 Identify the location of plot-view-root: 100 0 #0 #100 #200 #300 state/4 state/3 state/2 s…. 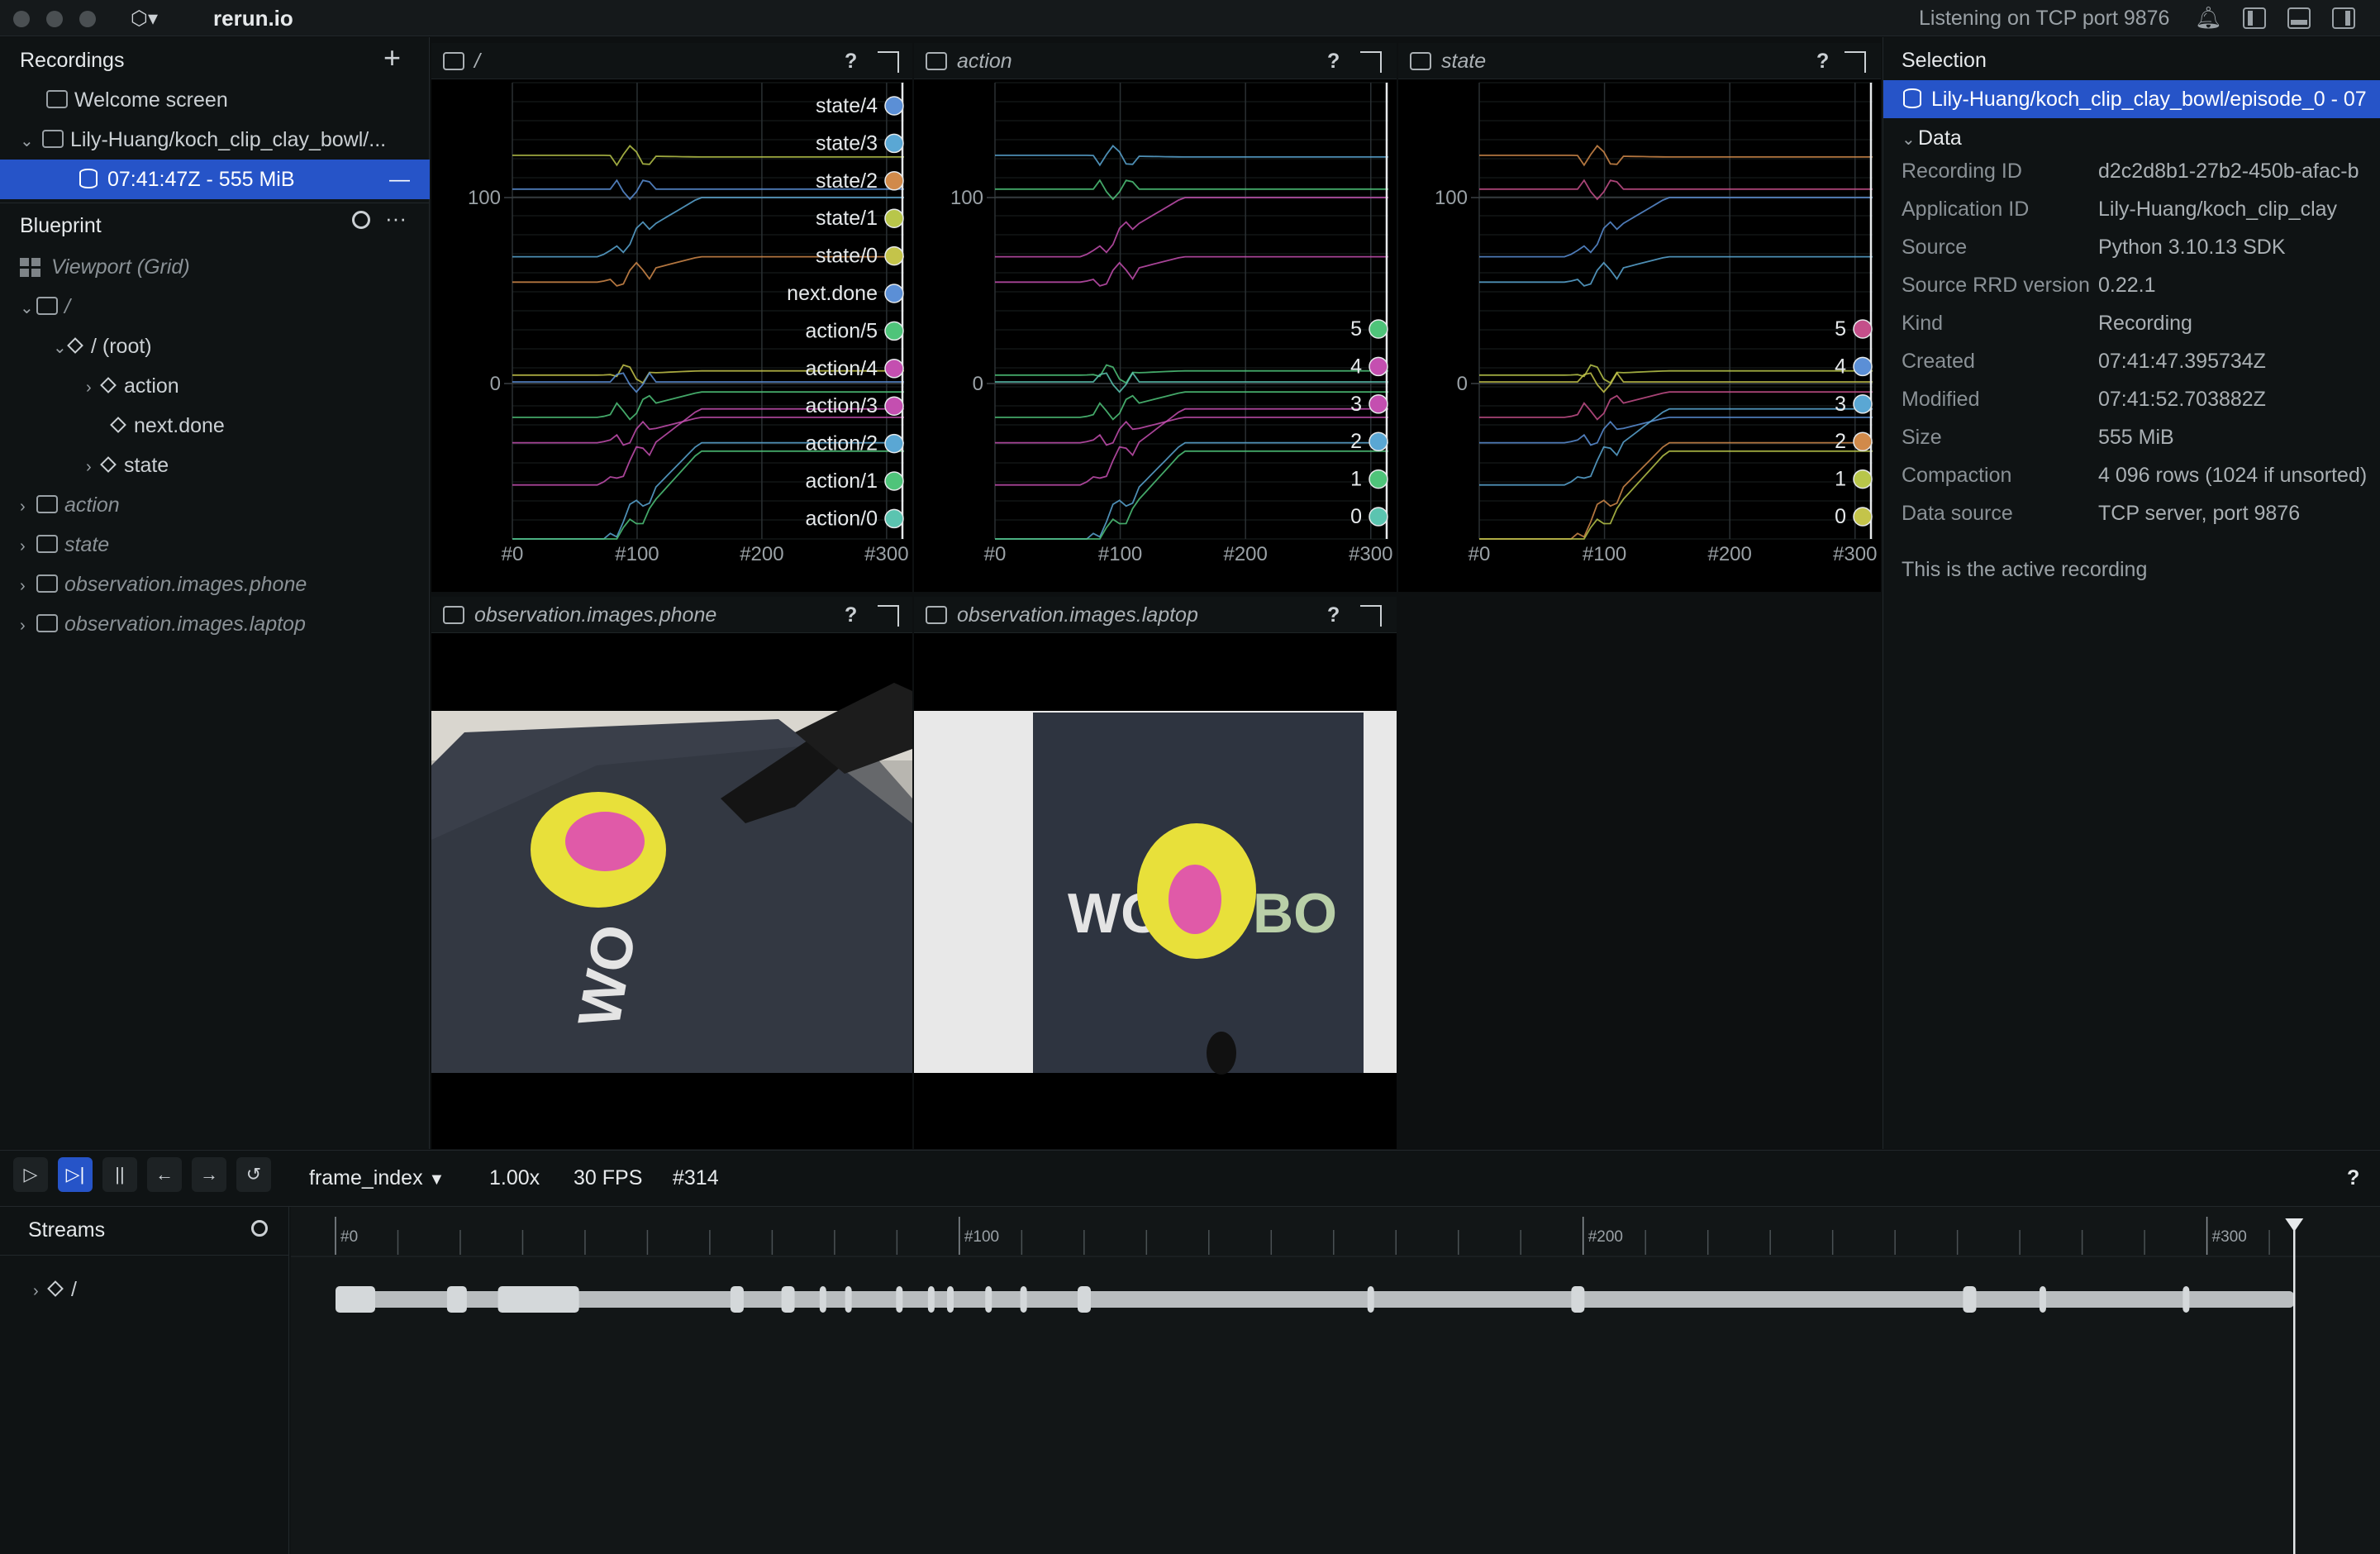
(671, 335).